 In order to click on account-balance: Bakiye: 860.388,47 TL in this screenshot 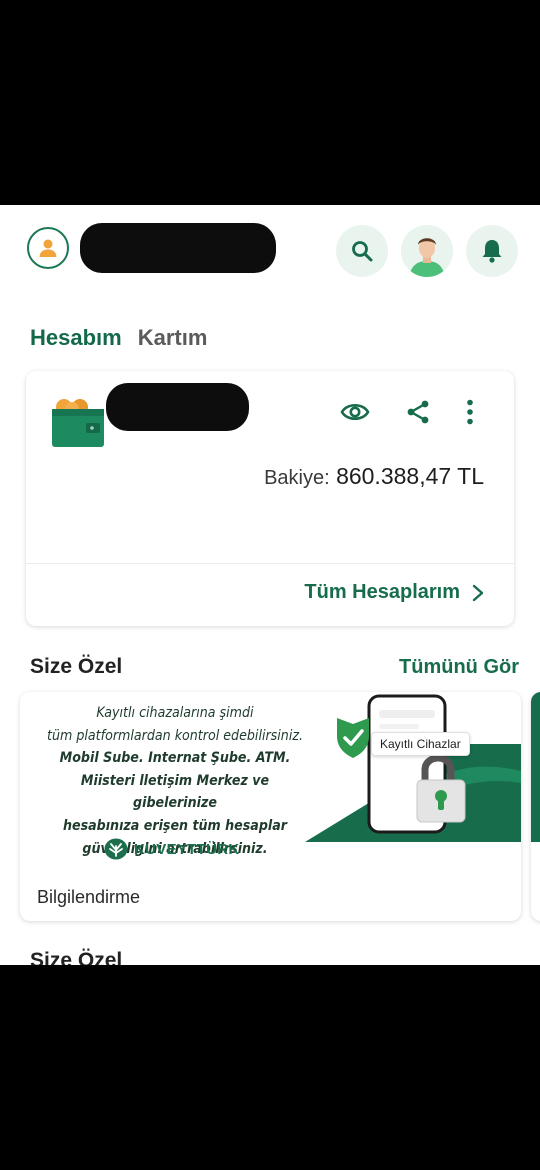, I will do `click(374, 476)`.